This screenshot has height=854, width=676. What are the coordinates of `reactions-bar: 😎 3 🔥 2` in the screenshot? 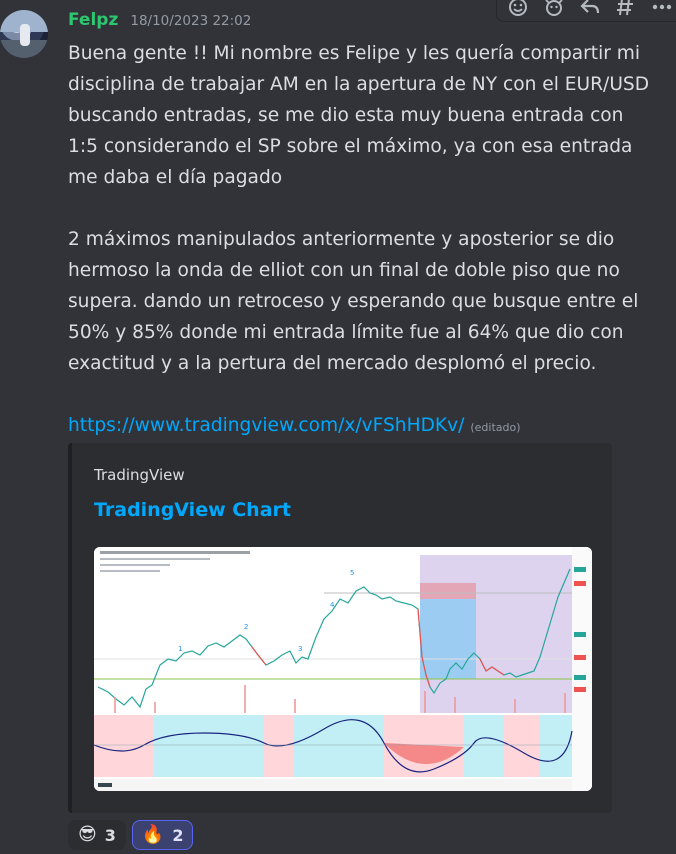 It's located at (131, 835).